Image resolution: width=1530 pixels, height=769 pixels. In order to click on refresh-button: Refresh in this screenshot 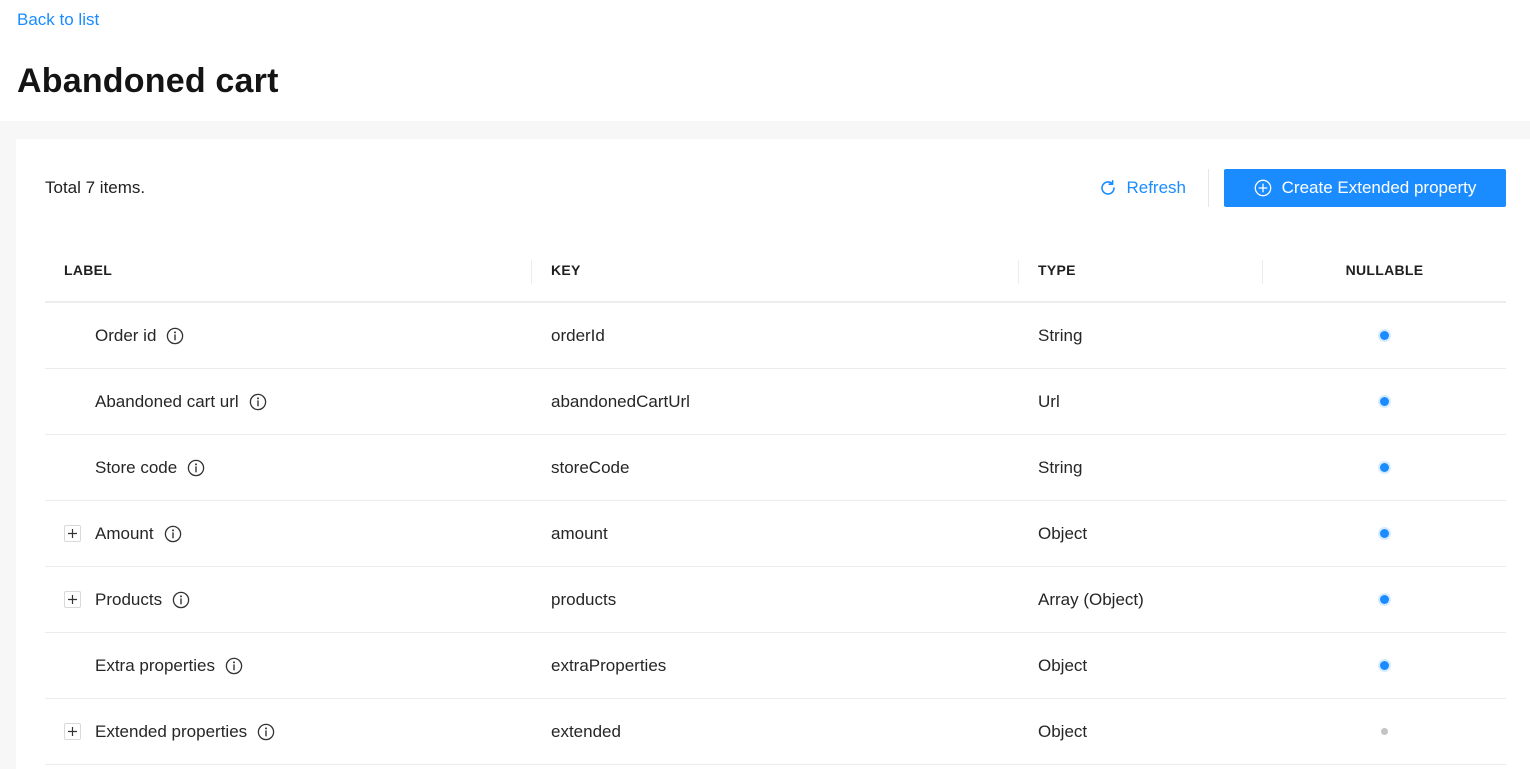, I will do `click(1142, 188)`.